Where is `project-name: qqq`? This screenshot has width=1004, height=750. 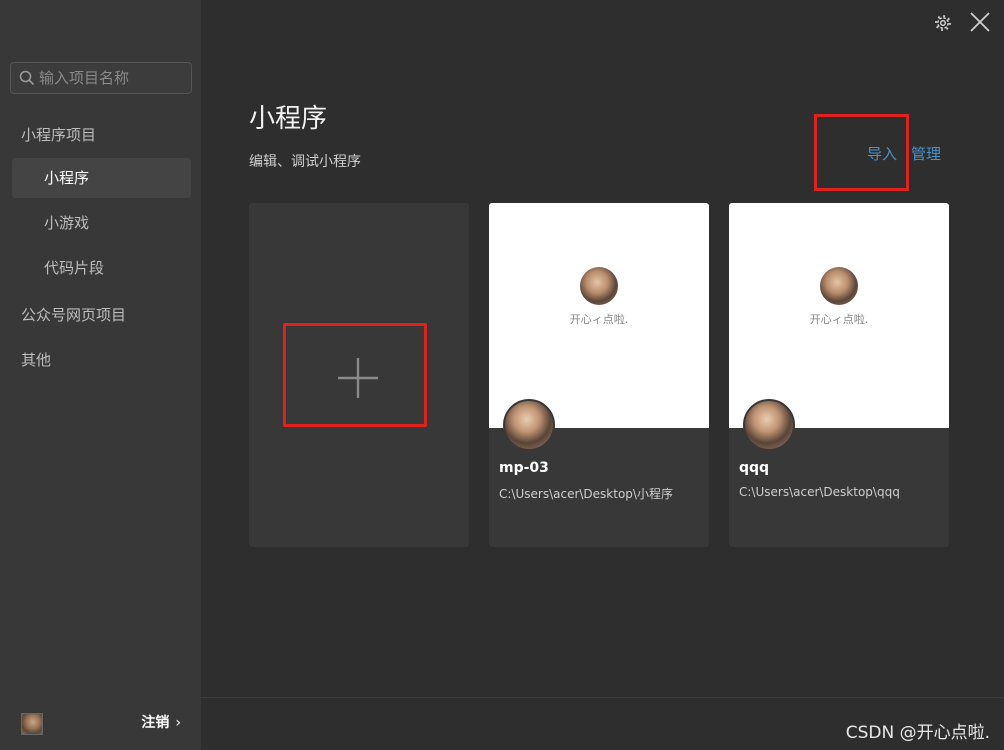
project-name: qqq is located at coordinates (754, 468).